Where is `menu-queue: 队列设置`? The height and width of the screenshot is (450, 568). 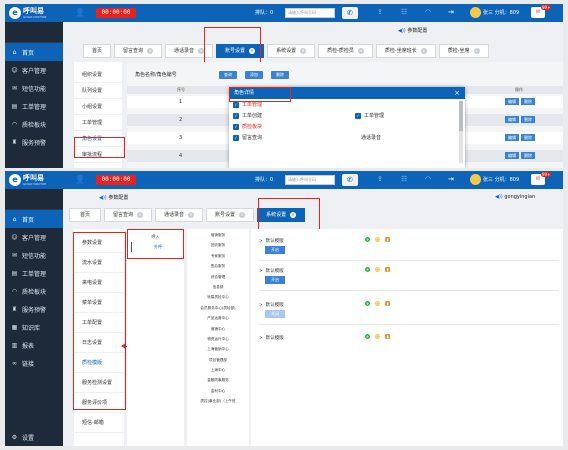 menu-queue: 队列设置 is located at coordinates (98, 91).